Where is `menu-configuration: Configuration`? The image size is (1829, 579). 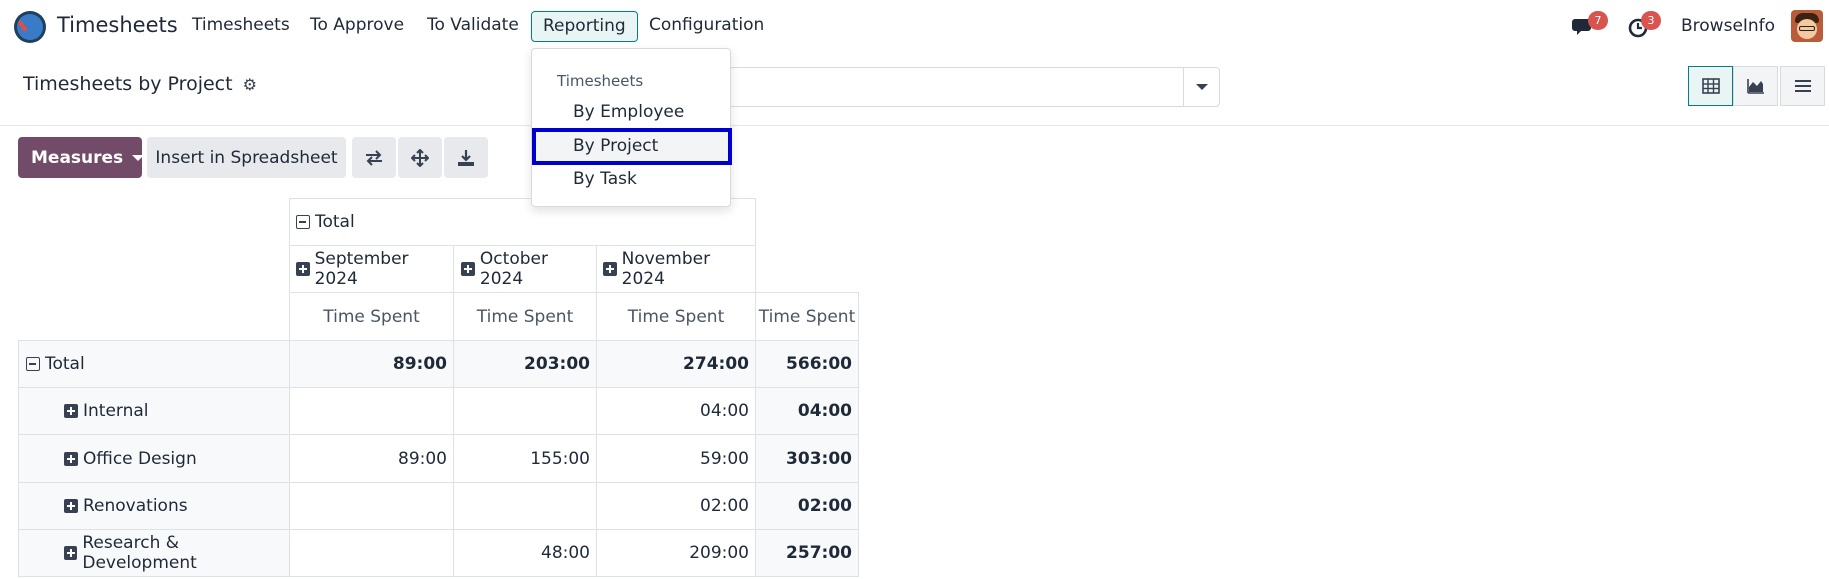
menu-configuration: Configuration is located at coordinates (706, 25).